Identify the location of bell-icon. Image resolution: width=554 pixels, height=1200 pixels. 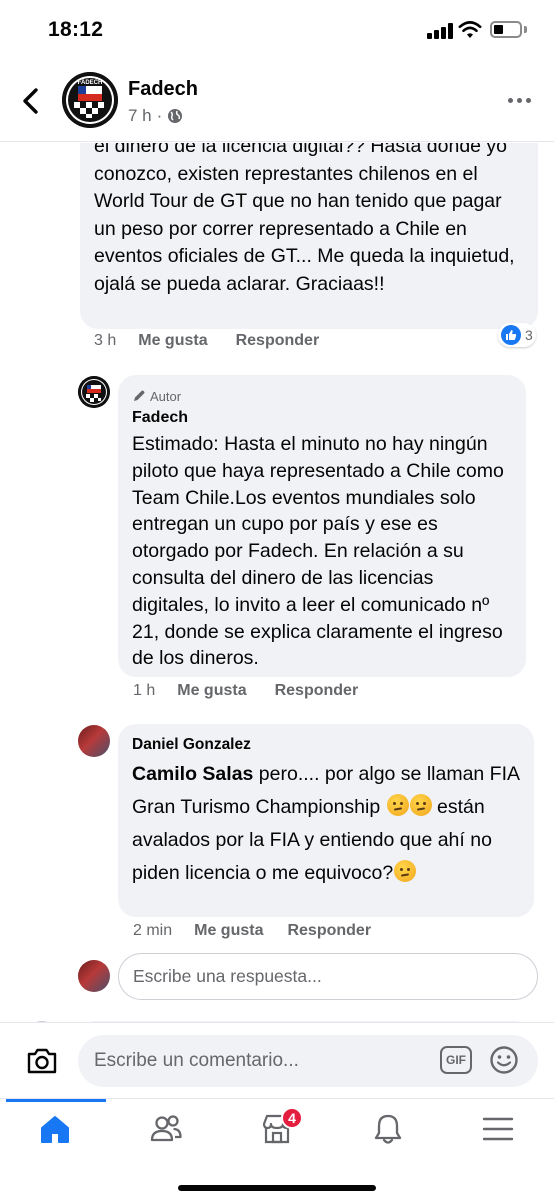
(388, 1129).